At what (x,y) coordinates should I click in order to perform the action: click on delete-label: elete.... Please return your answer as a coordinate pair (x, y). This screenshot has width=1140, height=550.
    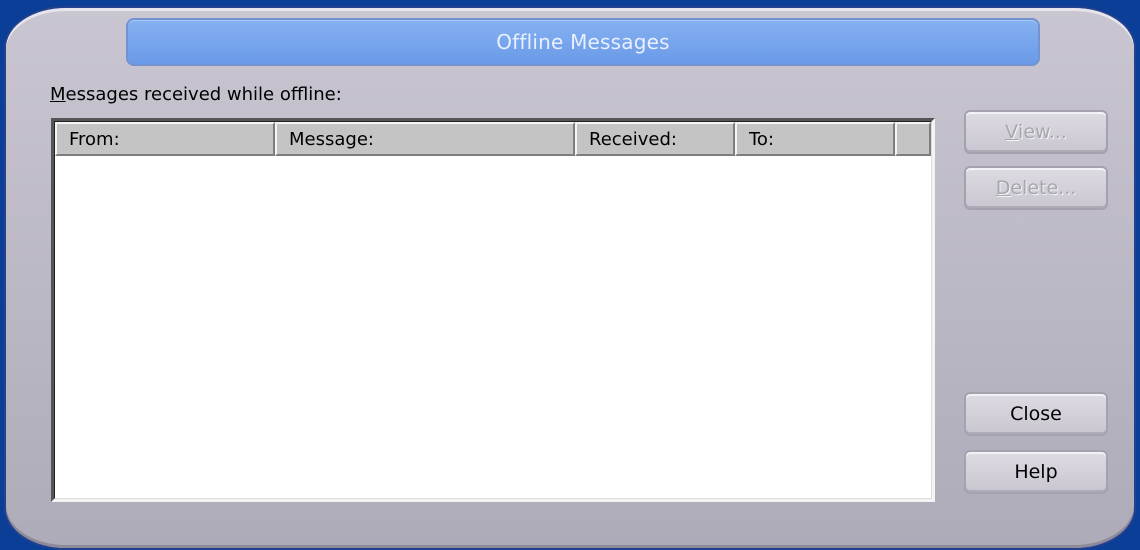
    Looking at the image, I should click on (1043, 188).